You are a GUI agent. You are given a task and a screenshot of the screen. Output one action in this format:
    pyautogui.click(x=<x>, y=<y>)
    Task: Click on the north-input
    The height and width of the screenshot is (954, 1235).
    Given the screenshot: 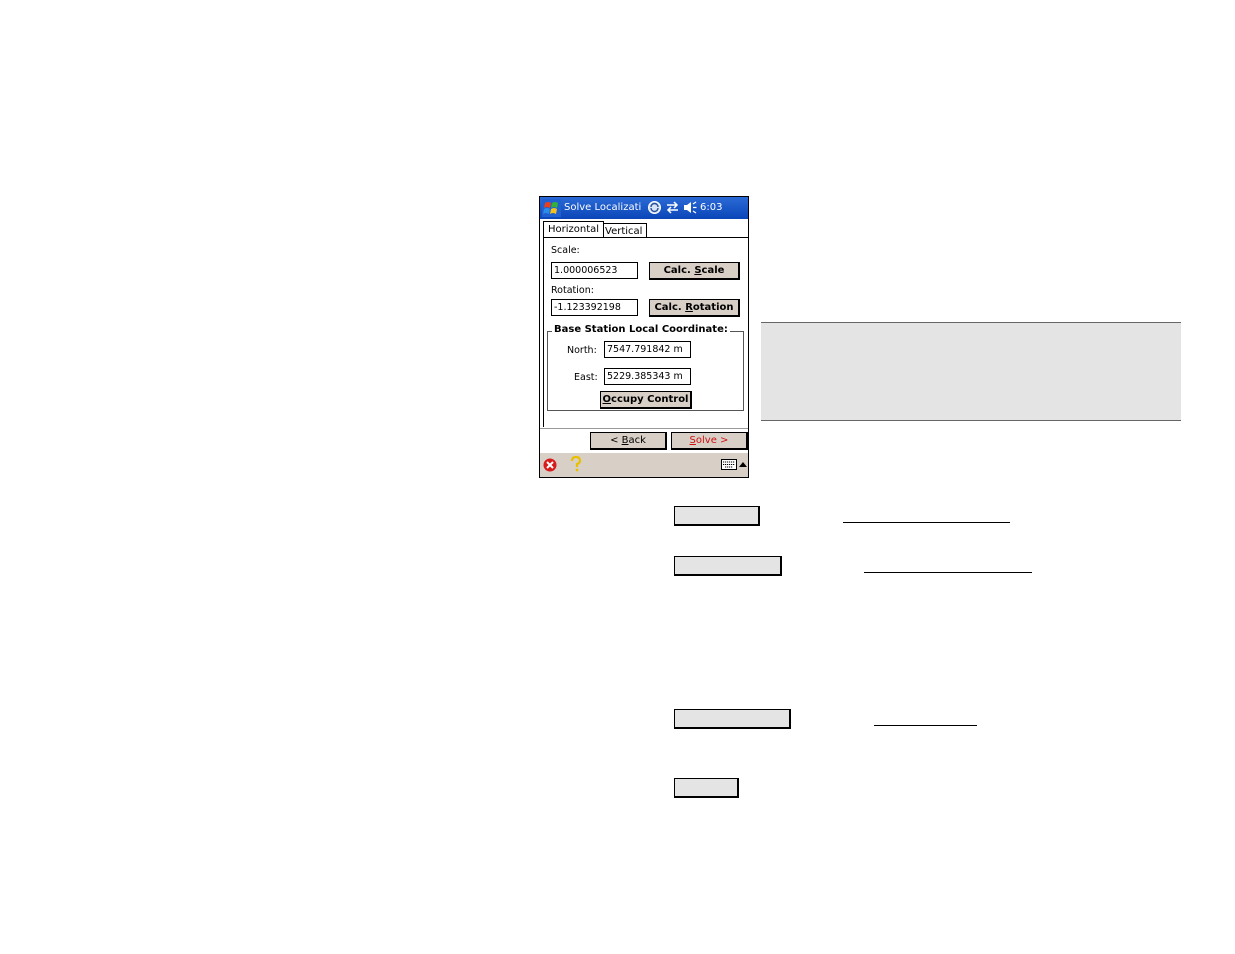 What is the action you would take?
    pyautogui.click(x=647, y=349)
    